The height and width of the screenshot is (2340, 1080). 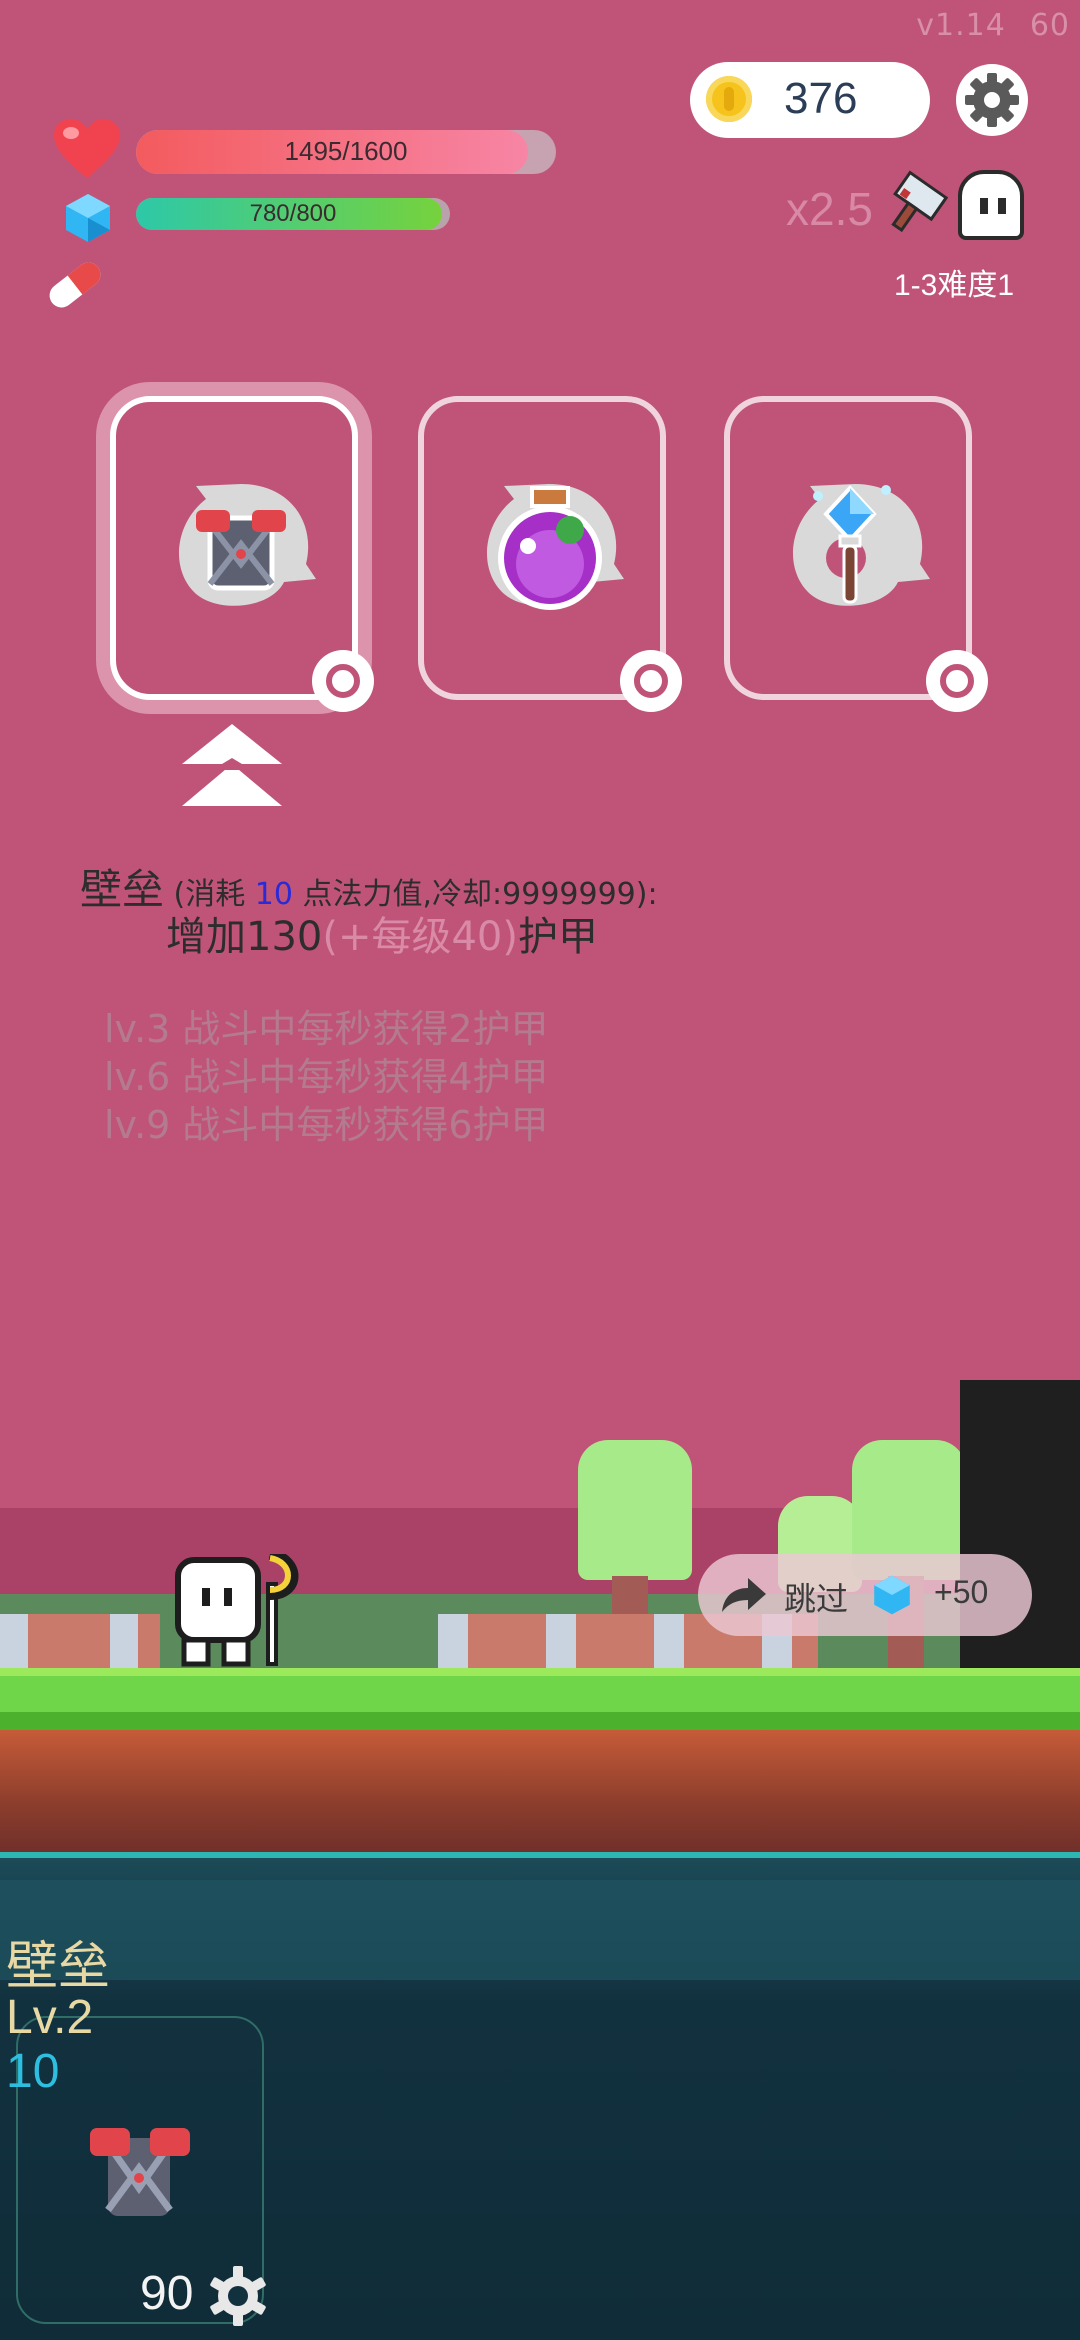 What do you see at coordinates (237, 1610) in the screenshot?
I see `player-character` at bounding box center [237, 1610].